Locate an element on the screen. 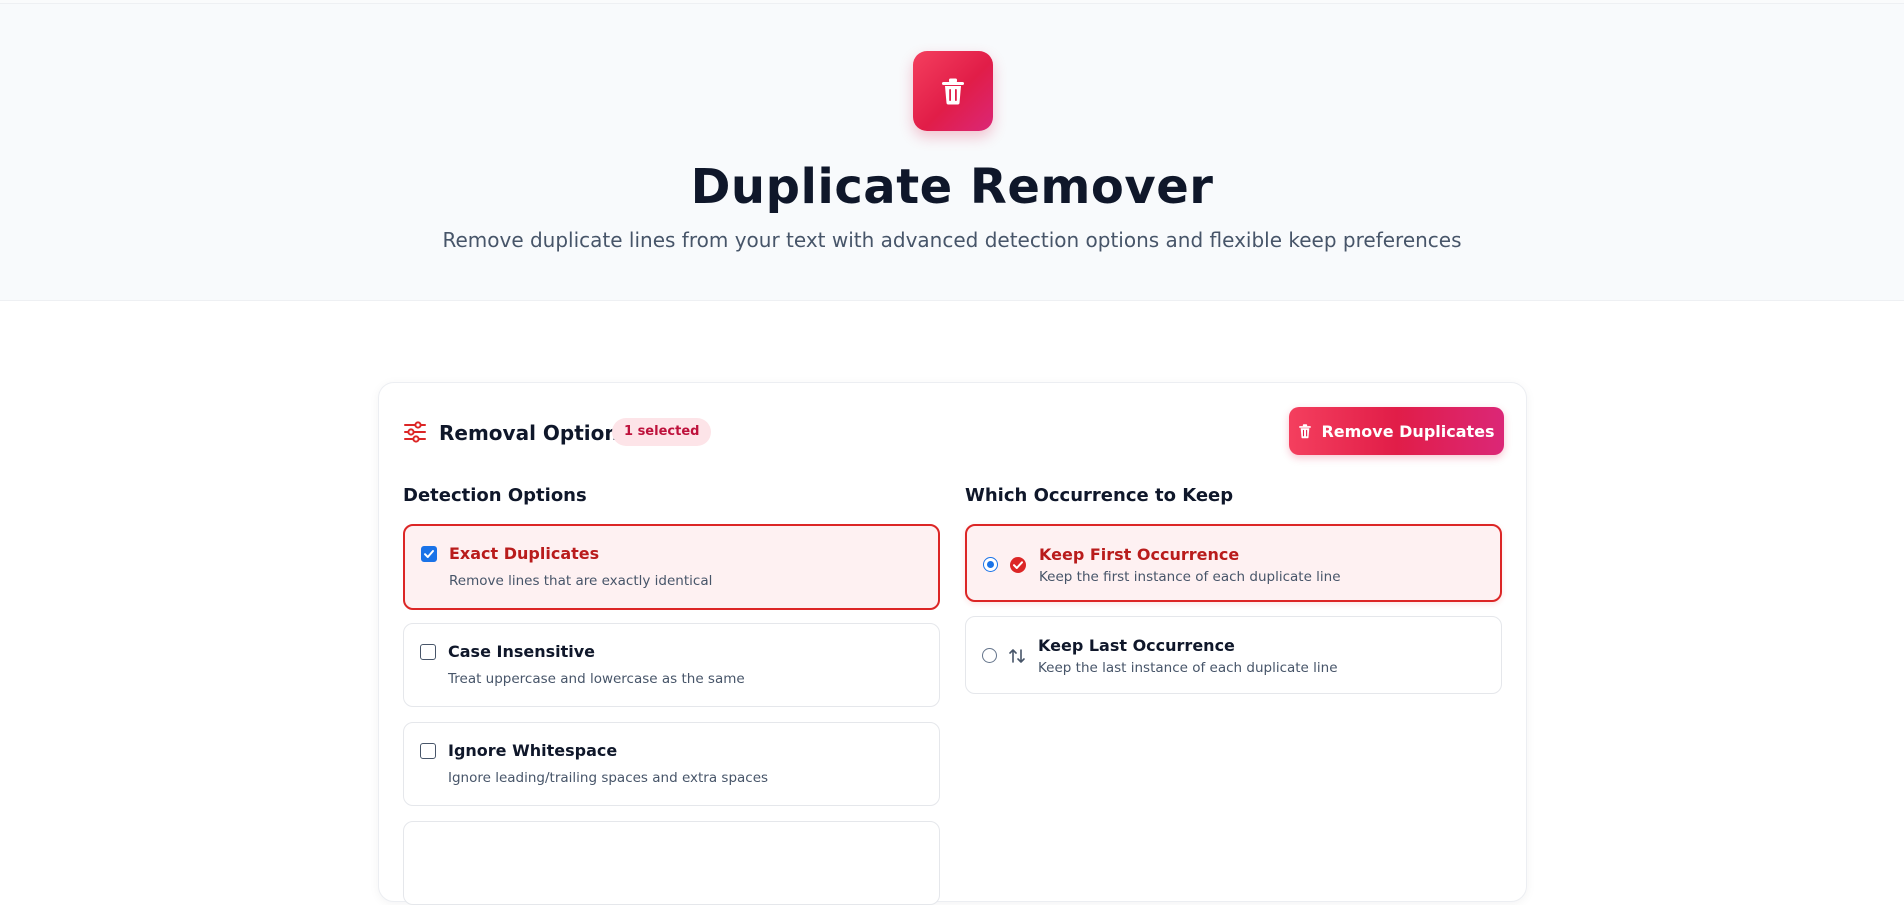 This screenshot has height=905, width=1904. keep-option-label: Keep Last Occurrence is located at coordinates (1136, 645).